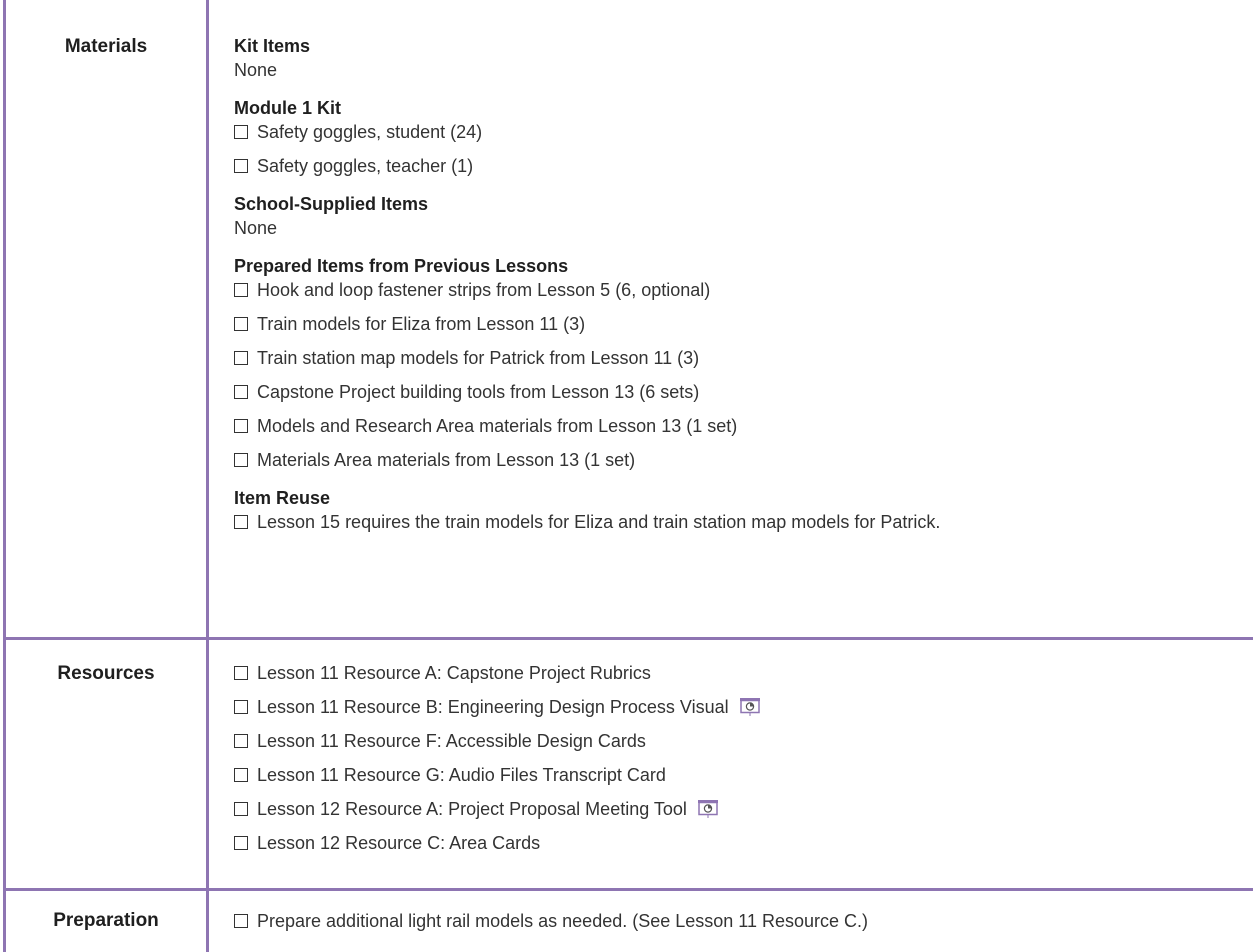  Describe the element at coordinates (734, 843) in the screenshot. I see `resource-item: Lesson 12 Resource C: Area Cards` at that location.